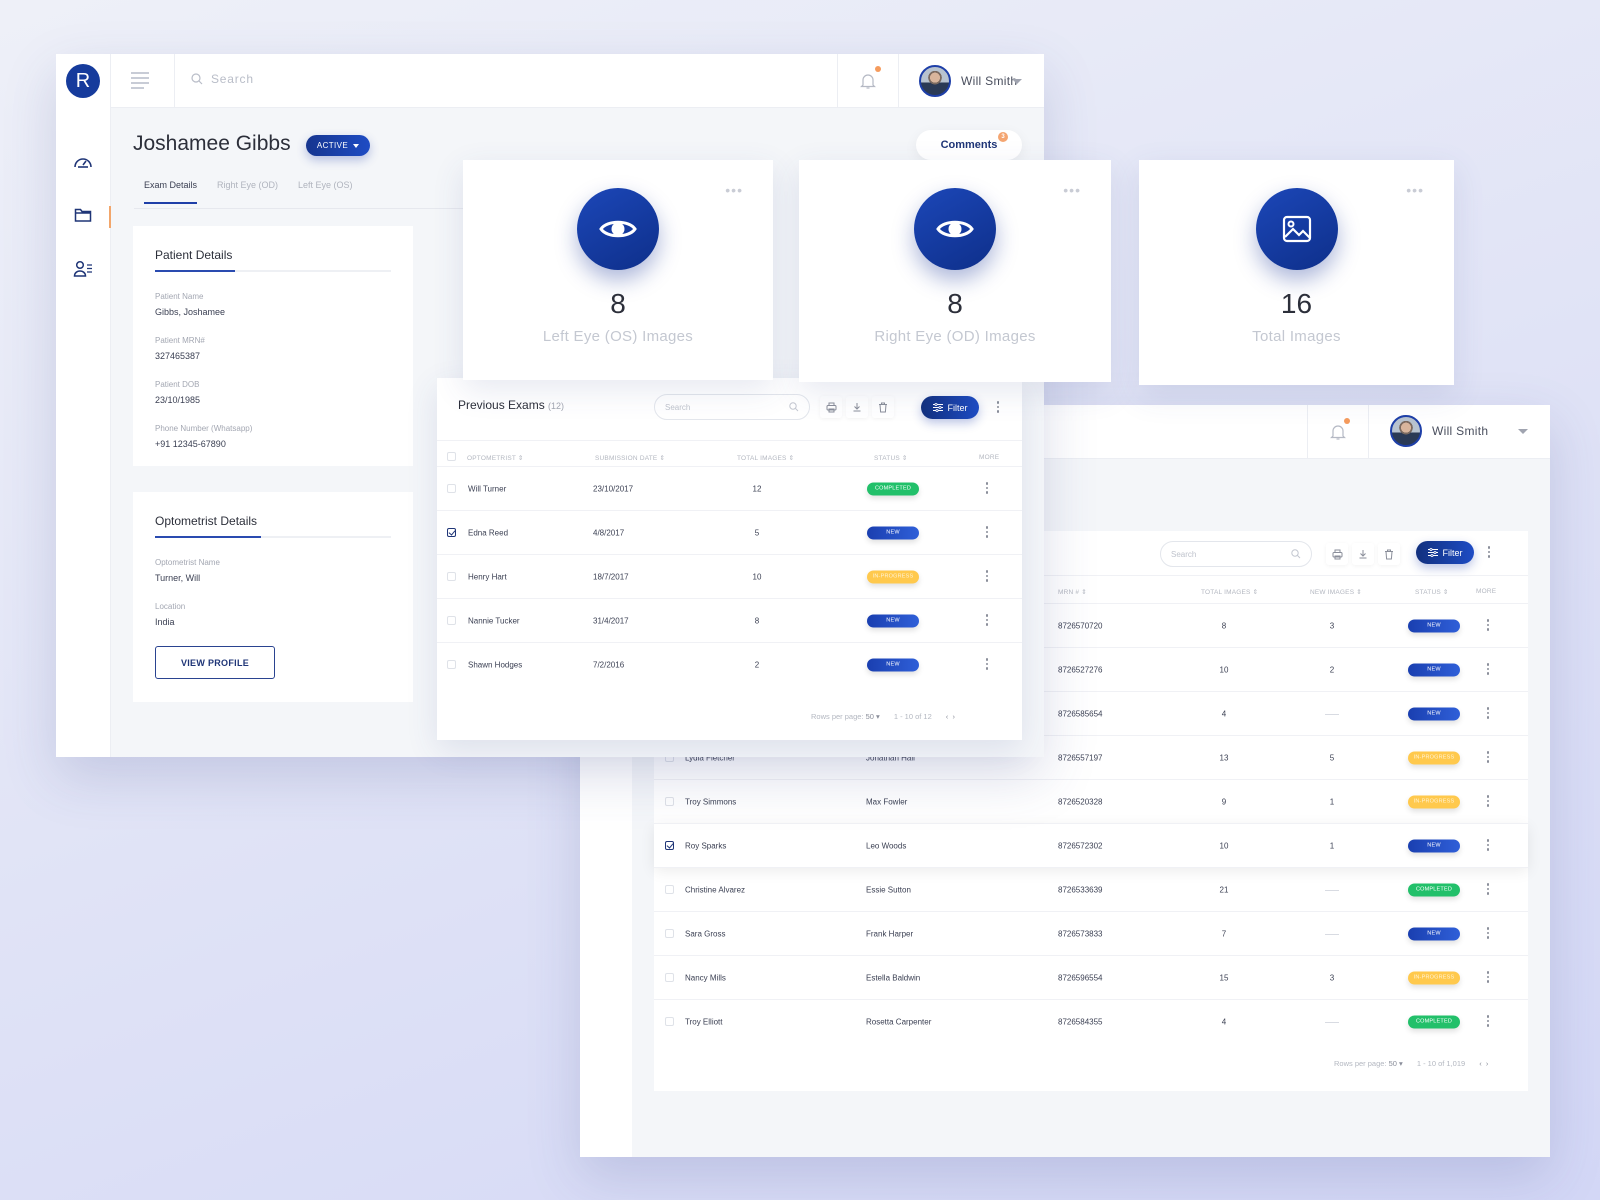 This screenshot has height=1200, width=1600. What do you see at coordinates (215, 662) in the screenshot?
I see `view-profile-button: VIEW PROFILE` at bounding box center [215, 662].